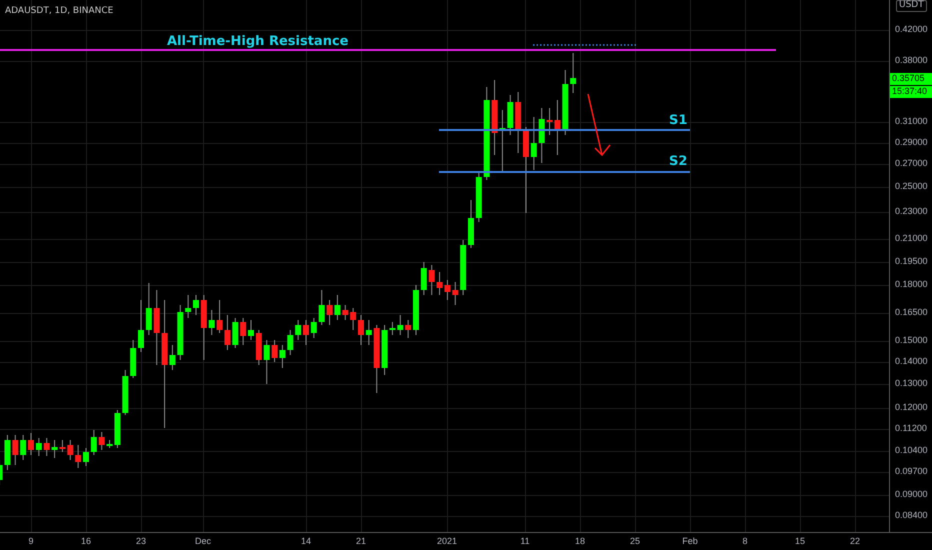 The height and width of the screenshot is (550, 932). Describe the element at coordinates (599, 124) in the screenshot. I see `arrow-drawing` at that location.